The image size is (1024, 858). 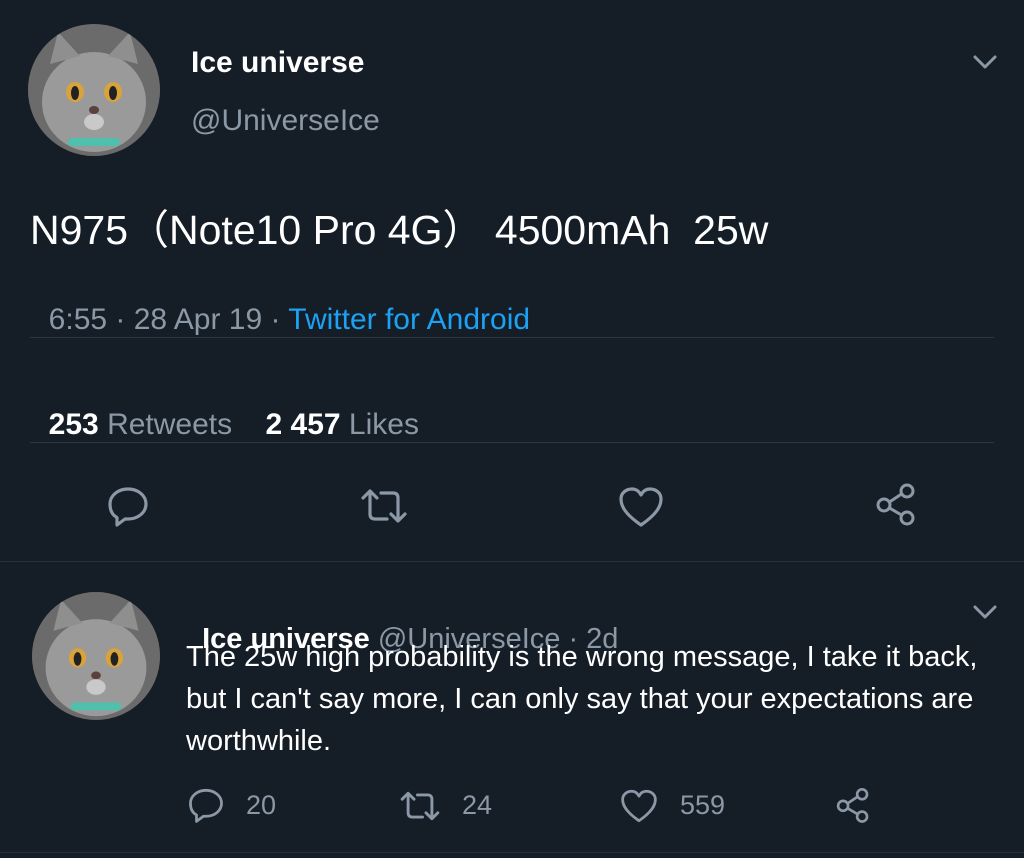 I want to click on retweets-count: 253, so click(x=73, y=424).